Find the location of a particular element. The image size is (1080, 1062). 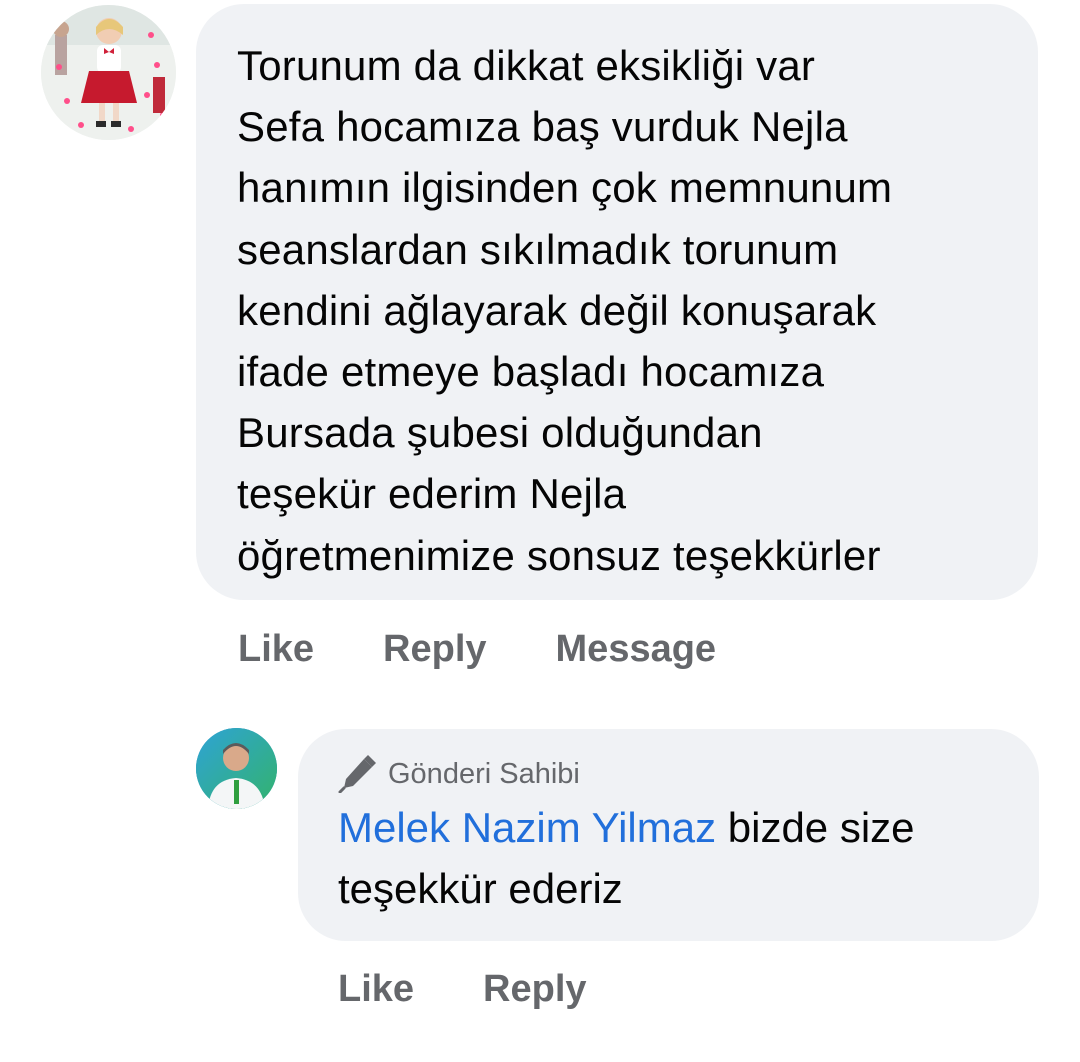

author-badge: Gönderi Sahibi is located at coordinates (673, 774).